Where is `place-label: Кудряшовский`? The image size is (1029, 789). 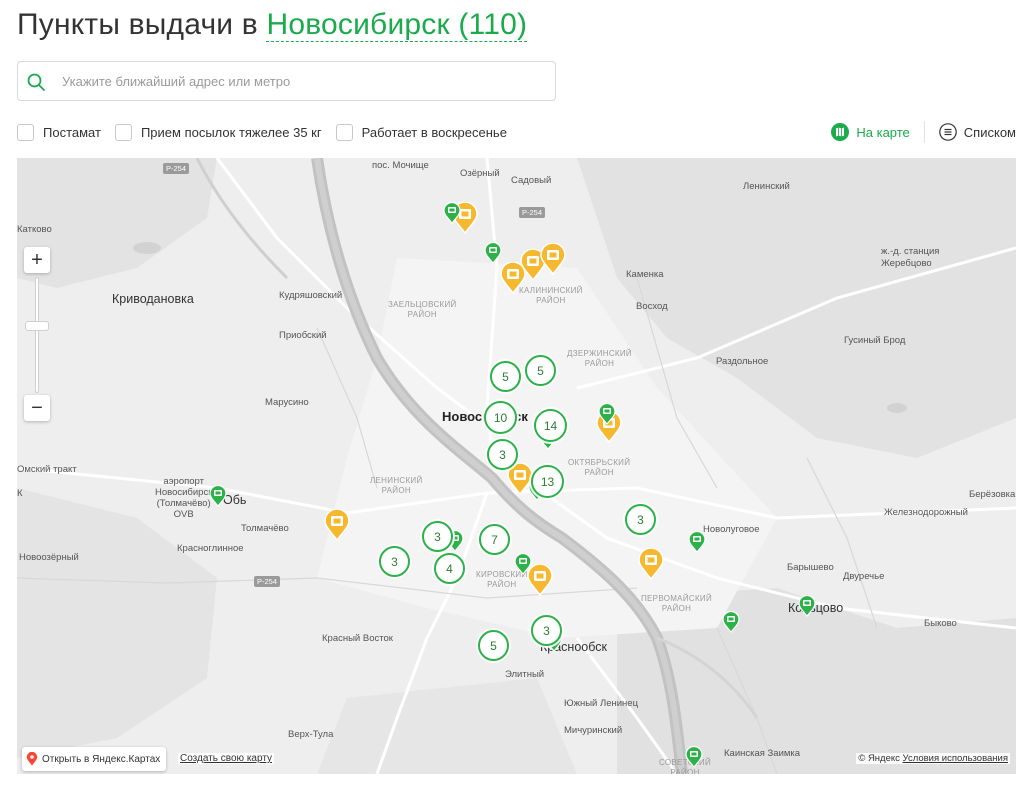
place-label: Кудряшовский is located at coordinates (311, 295).